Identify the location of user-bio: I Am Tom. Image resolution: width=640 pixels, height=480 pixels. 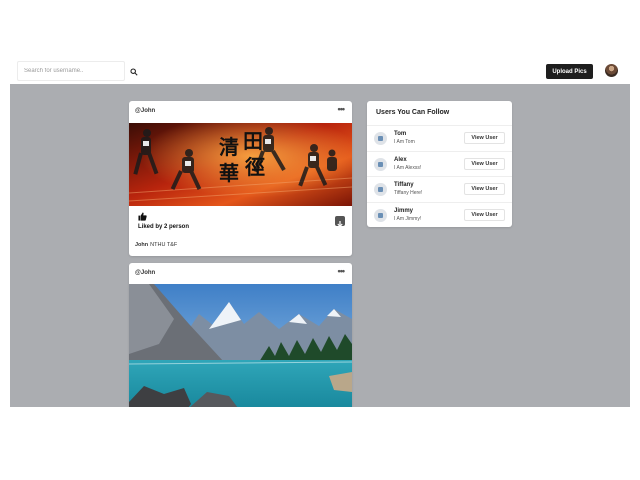
(404, 142).